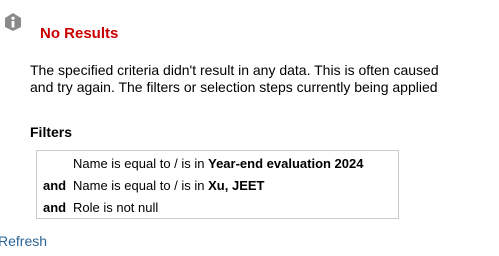 Image resolution: width=499 pixels, height=256 pixels. I want to click on filter-row: and Role is not null, so click(100, 208).